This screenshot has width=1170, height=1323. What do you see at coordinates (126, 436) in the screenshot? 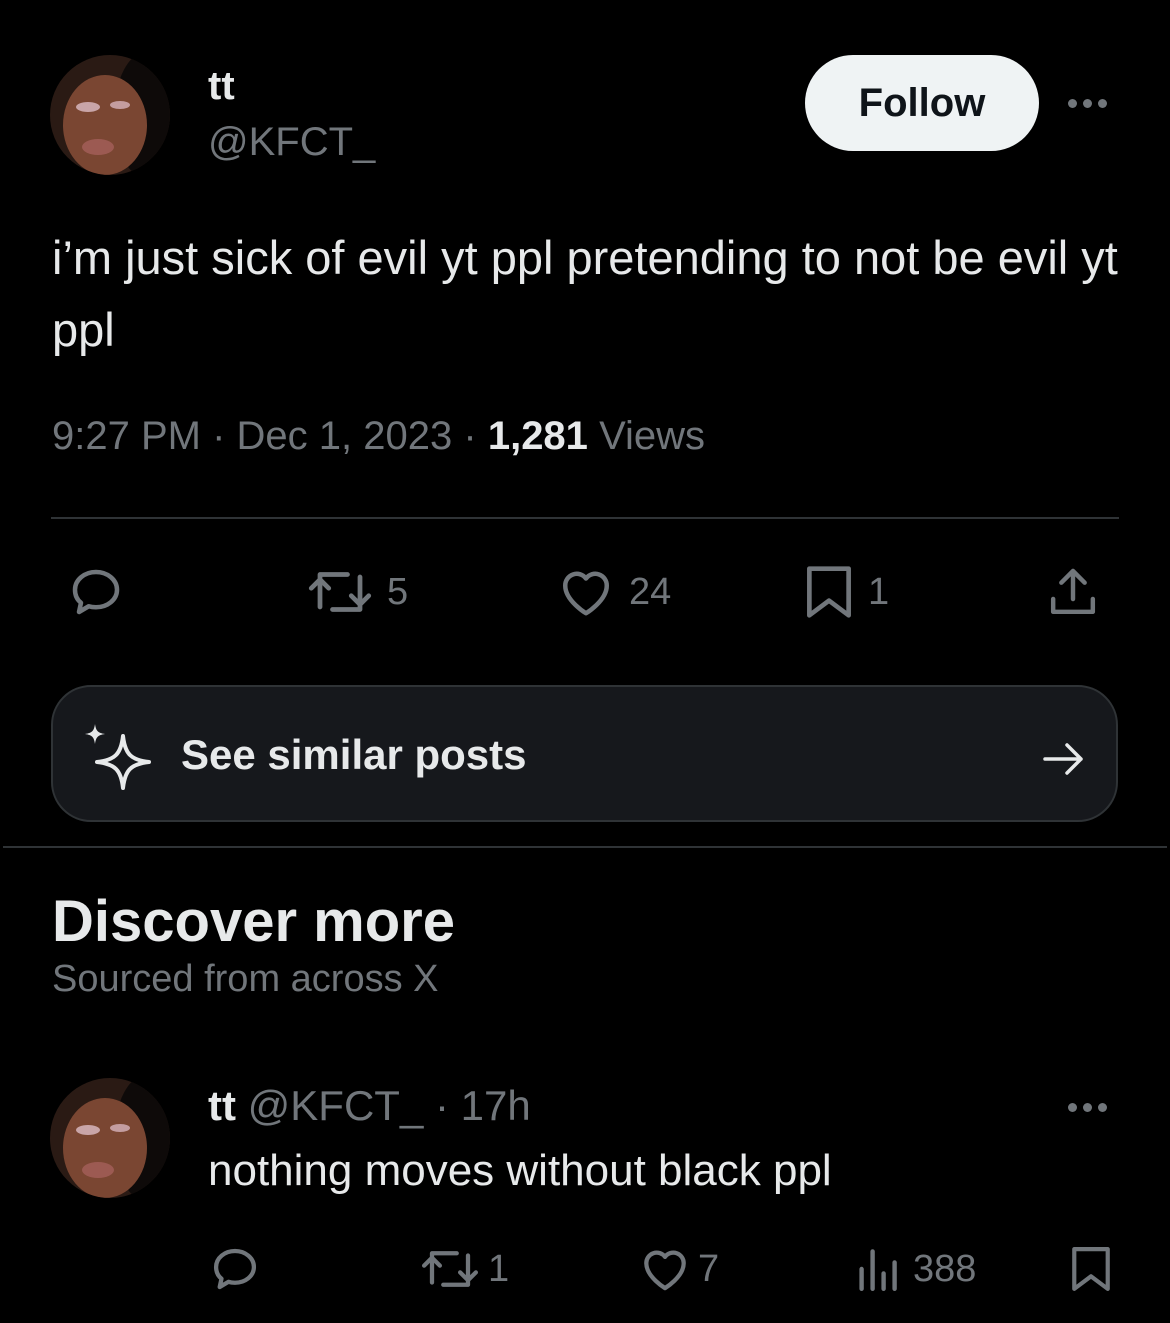
I see `tweet-time: 9:27 PM` at bounding box center [126, 436].